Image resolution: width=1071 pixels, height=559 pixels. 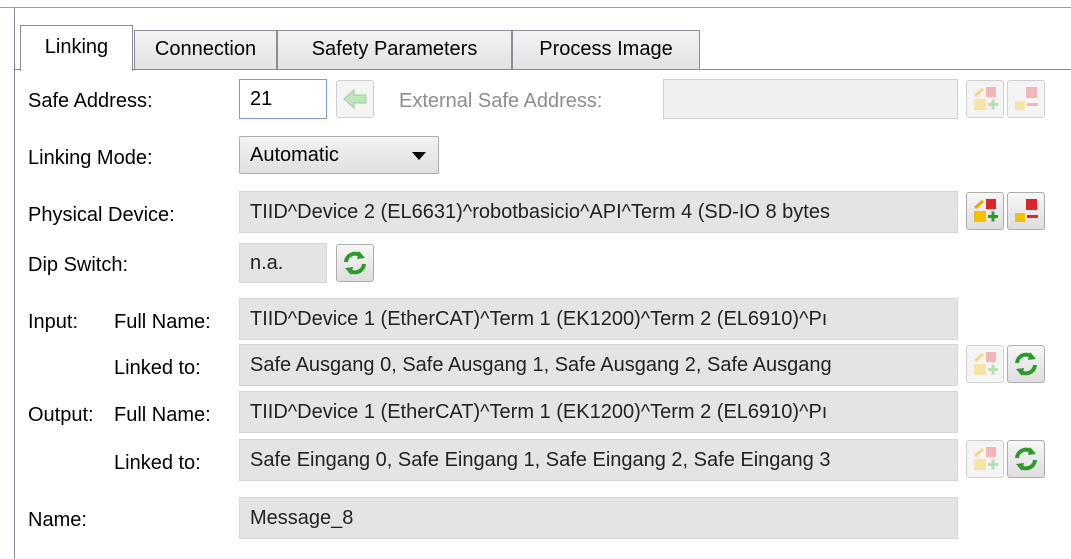 I want to click on input-group-label: Input:, so click(x=53, y=322).